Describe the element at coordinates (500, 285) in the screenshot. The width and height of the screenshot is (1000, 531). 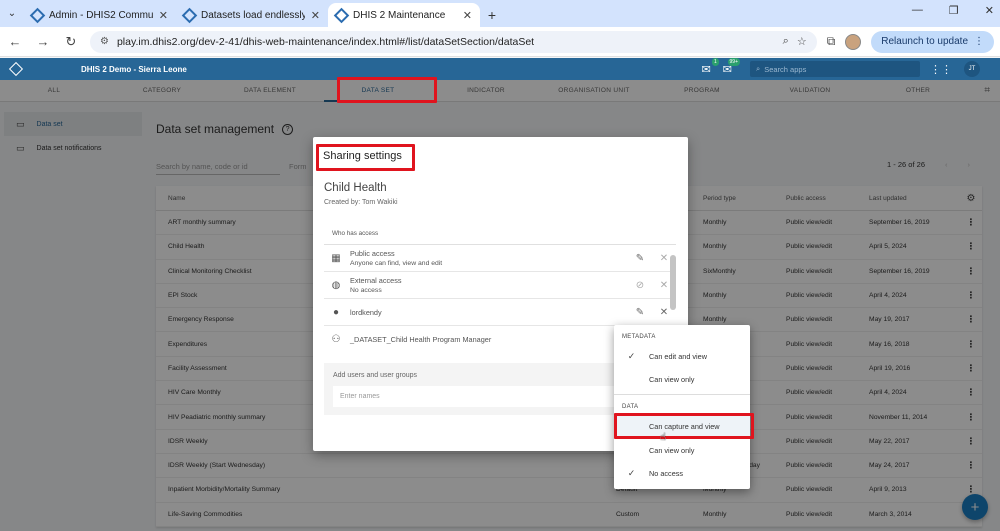
I see `access-row-external: ◍ External access No access ⊘ ✕` at that location.